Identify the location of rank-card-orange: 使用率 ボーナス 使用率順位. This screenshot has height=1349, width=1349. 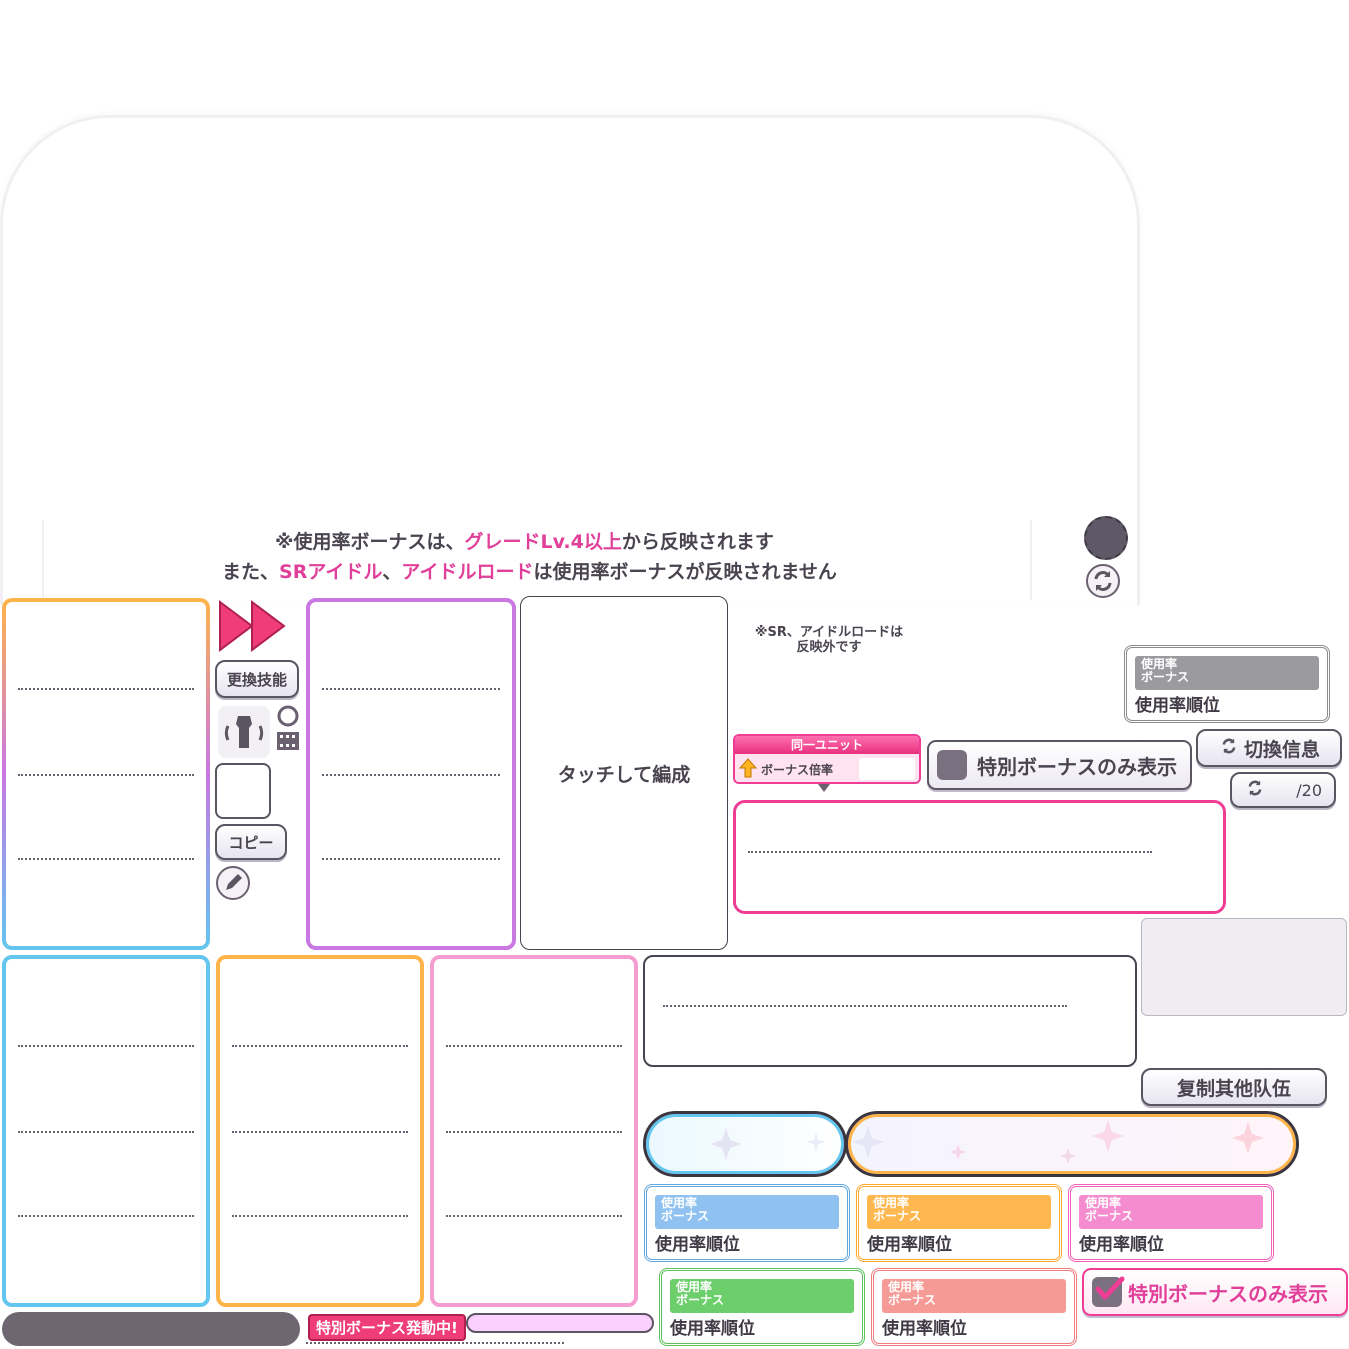
(959, 1223).